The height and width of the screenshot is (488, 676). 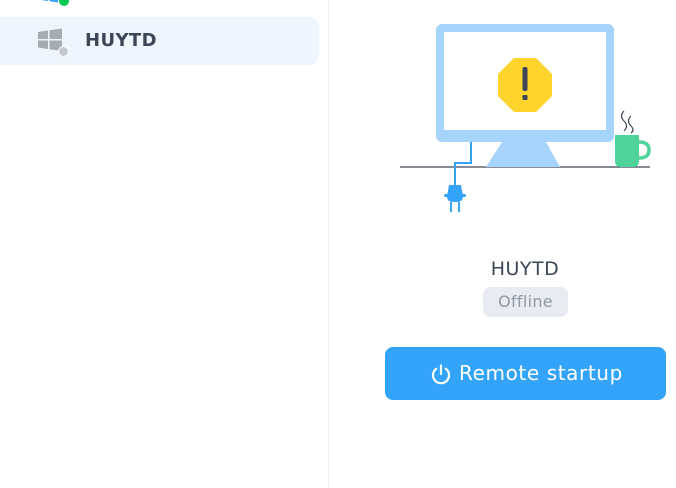 I want to click on online-status-dot, so click(x=64, y=3).